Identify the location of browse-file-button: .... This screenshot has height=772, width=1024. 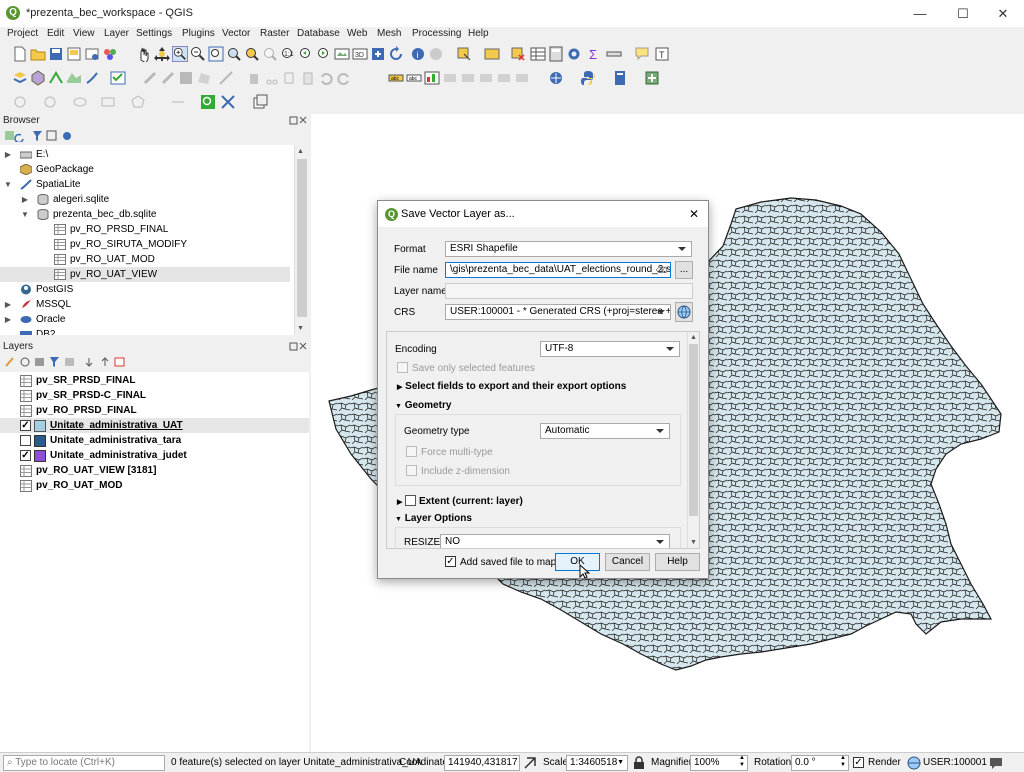
(684, 270).